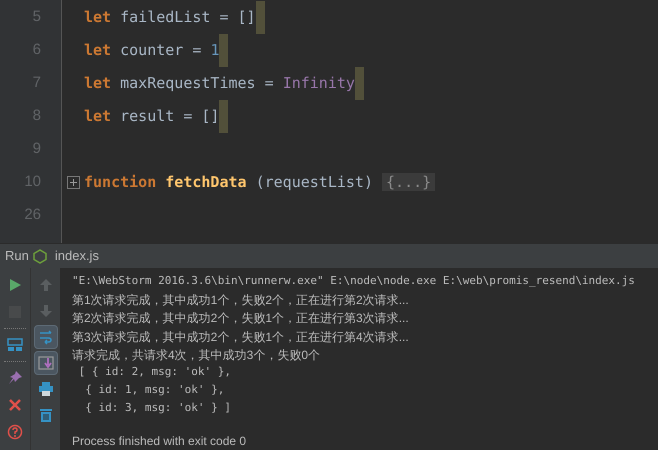 The height and width of the screenshot is (450, 658). What do you see at coordinates (354, 281) in the screenshot?
I see `console-line: "E:\WebStorm 2016.3.6\bin\runnerw.exe" E:\node\node.exe E:\web\promis_resend\index.js` at bounding box center [354, 281].